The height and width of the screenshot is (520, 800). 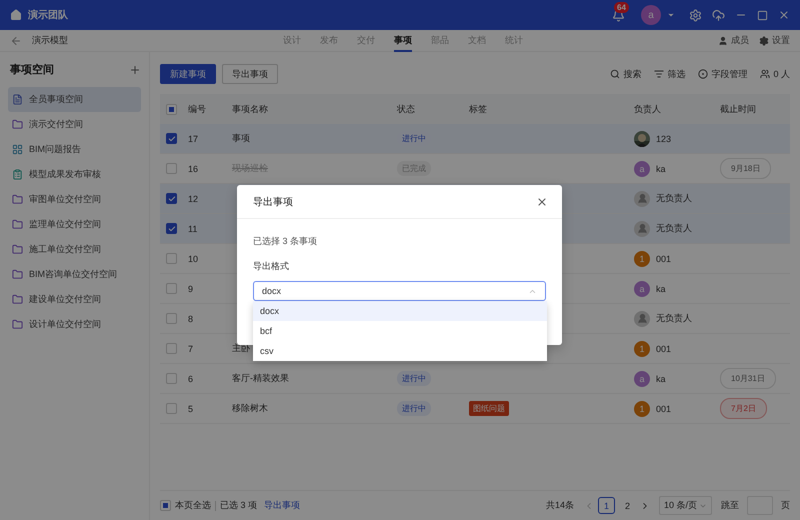 What do you see at coordinates (670, 74) in the screenshot?
I see `filter-button: 筛选` at bounding box center [670, 74].